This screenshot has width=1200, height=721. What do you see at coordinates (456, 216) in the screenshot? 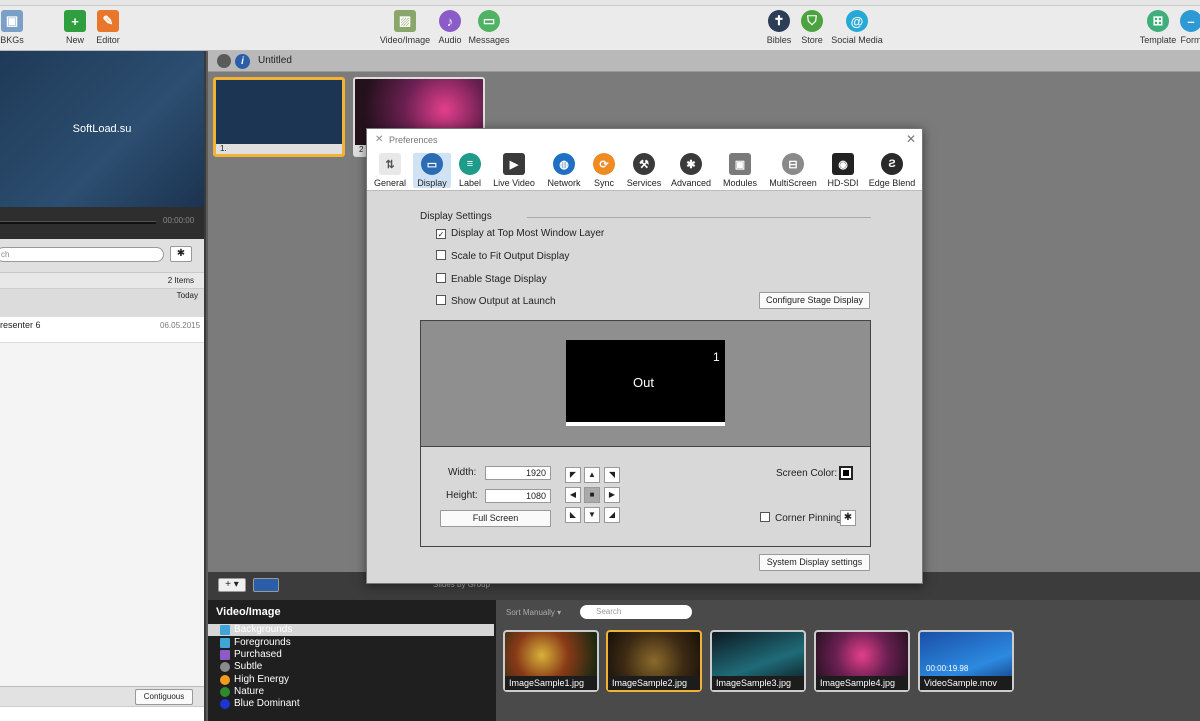
I see `display-settings-heading: Display Settings` at bounding box center [456, 216].